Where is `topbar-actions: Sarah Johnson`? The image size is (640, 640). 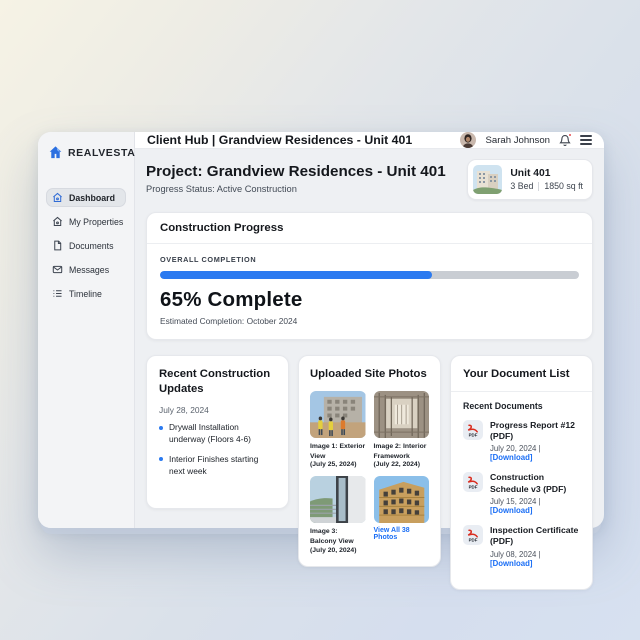 topbar-actions: Sarah Johnson is located at coordinates (526, 140).